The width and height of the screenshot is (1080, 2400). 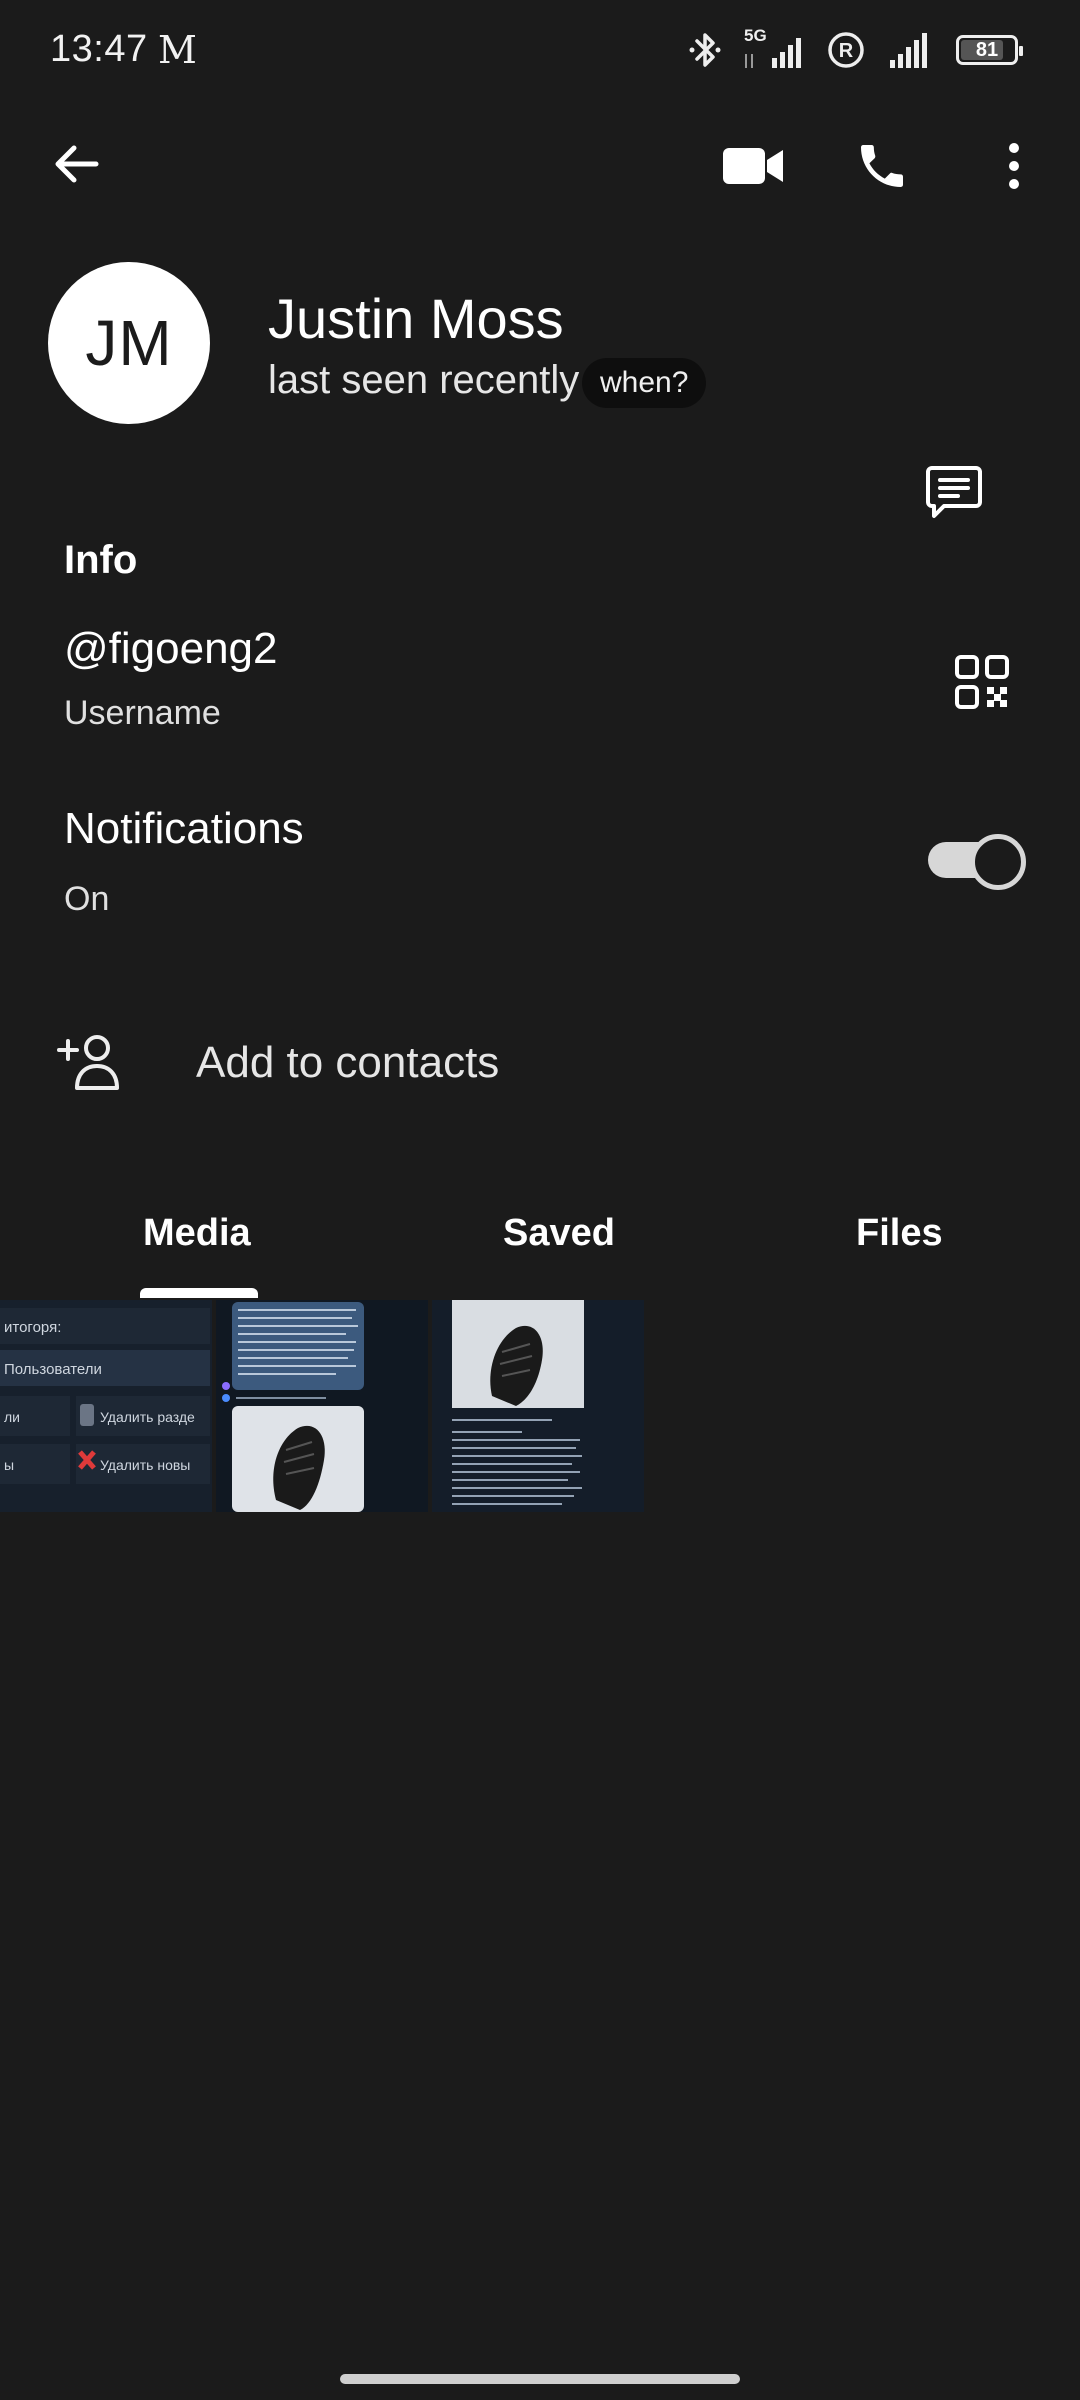 I want to click on tab-files: Files, so click(x=899, y=1233).